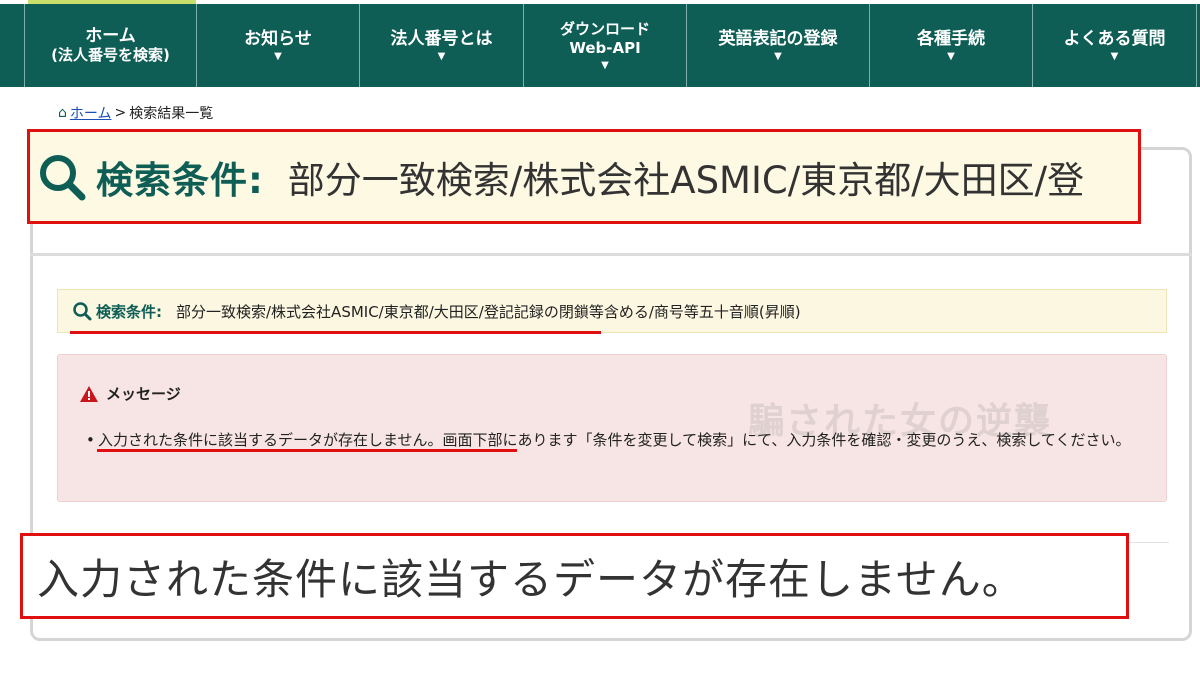 Image resolution: width=1200 pixels, height=675 pixels. Describe the element at coordinates (171, 114) in the screenshot. I see `breadcrumb-current: 検索結果一覧` at that location.